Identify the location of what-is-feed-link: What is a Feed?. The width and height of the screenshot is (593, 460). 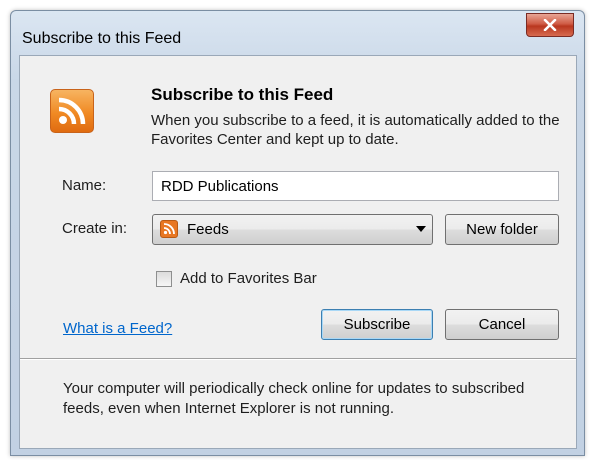
(117, 328).